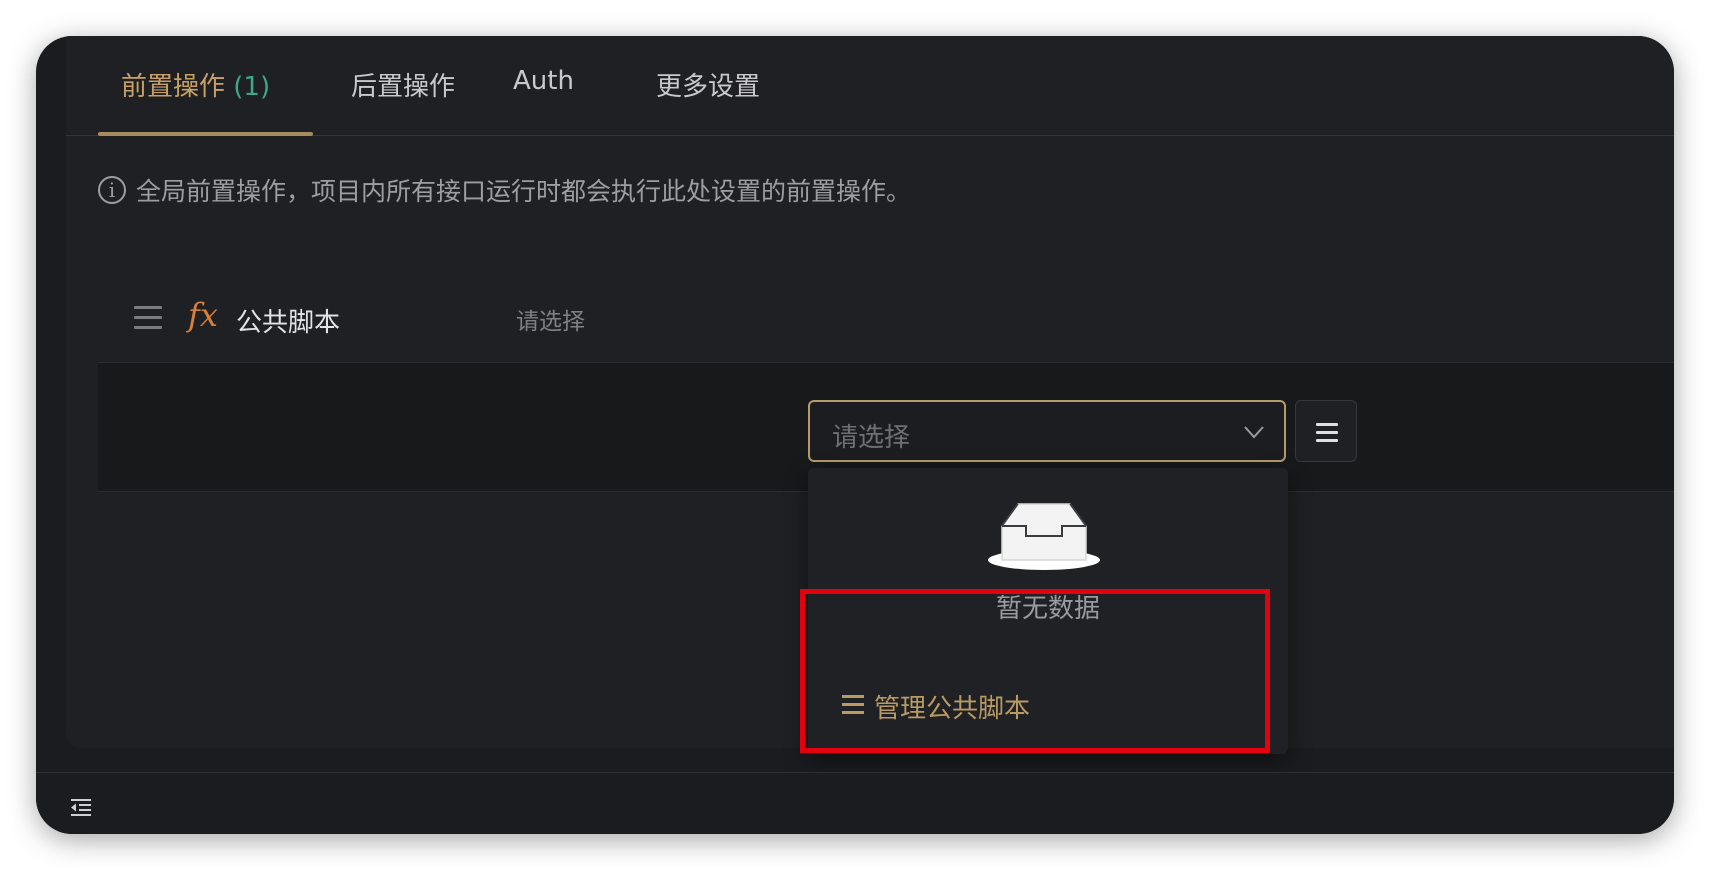  I want to click on operation-row: fx 公共脚本 请选择, so click(448, 319).